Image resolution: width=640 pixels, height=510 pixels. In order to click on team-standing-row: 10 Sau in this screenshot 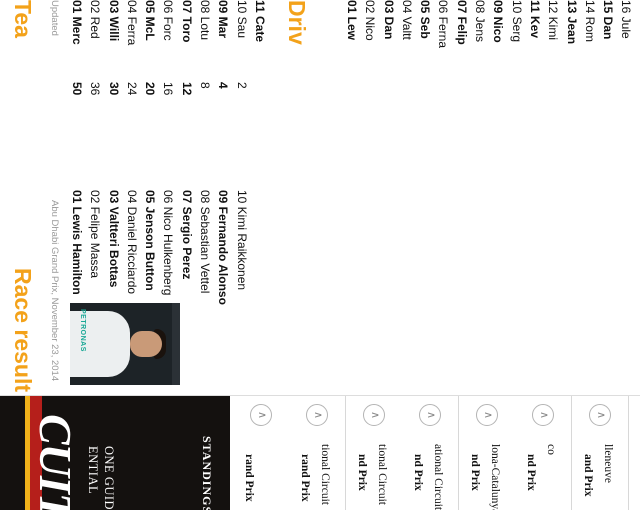, I will do `click(241, 19)`.